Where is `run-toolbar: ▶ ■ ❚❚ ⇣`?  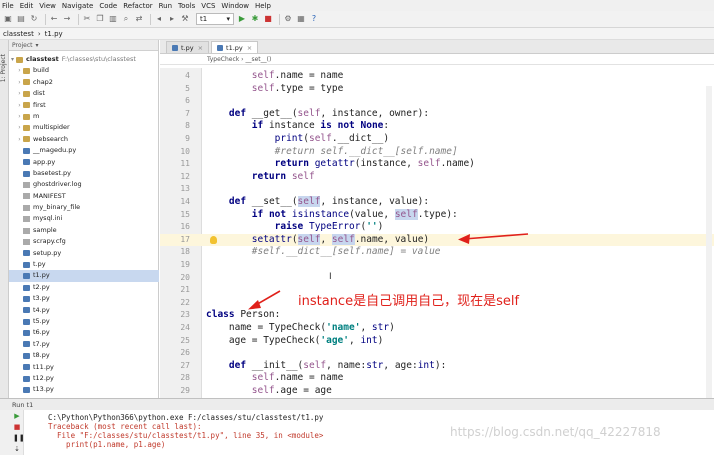
run-toolbar: ▶ ■ ❚❚ ⇣ is located at coordinates (12, 432).